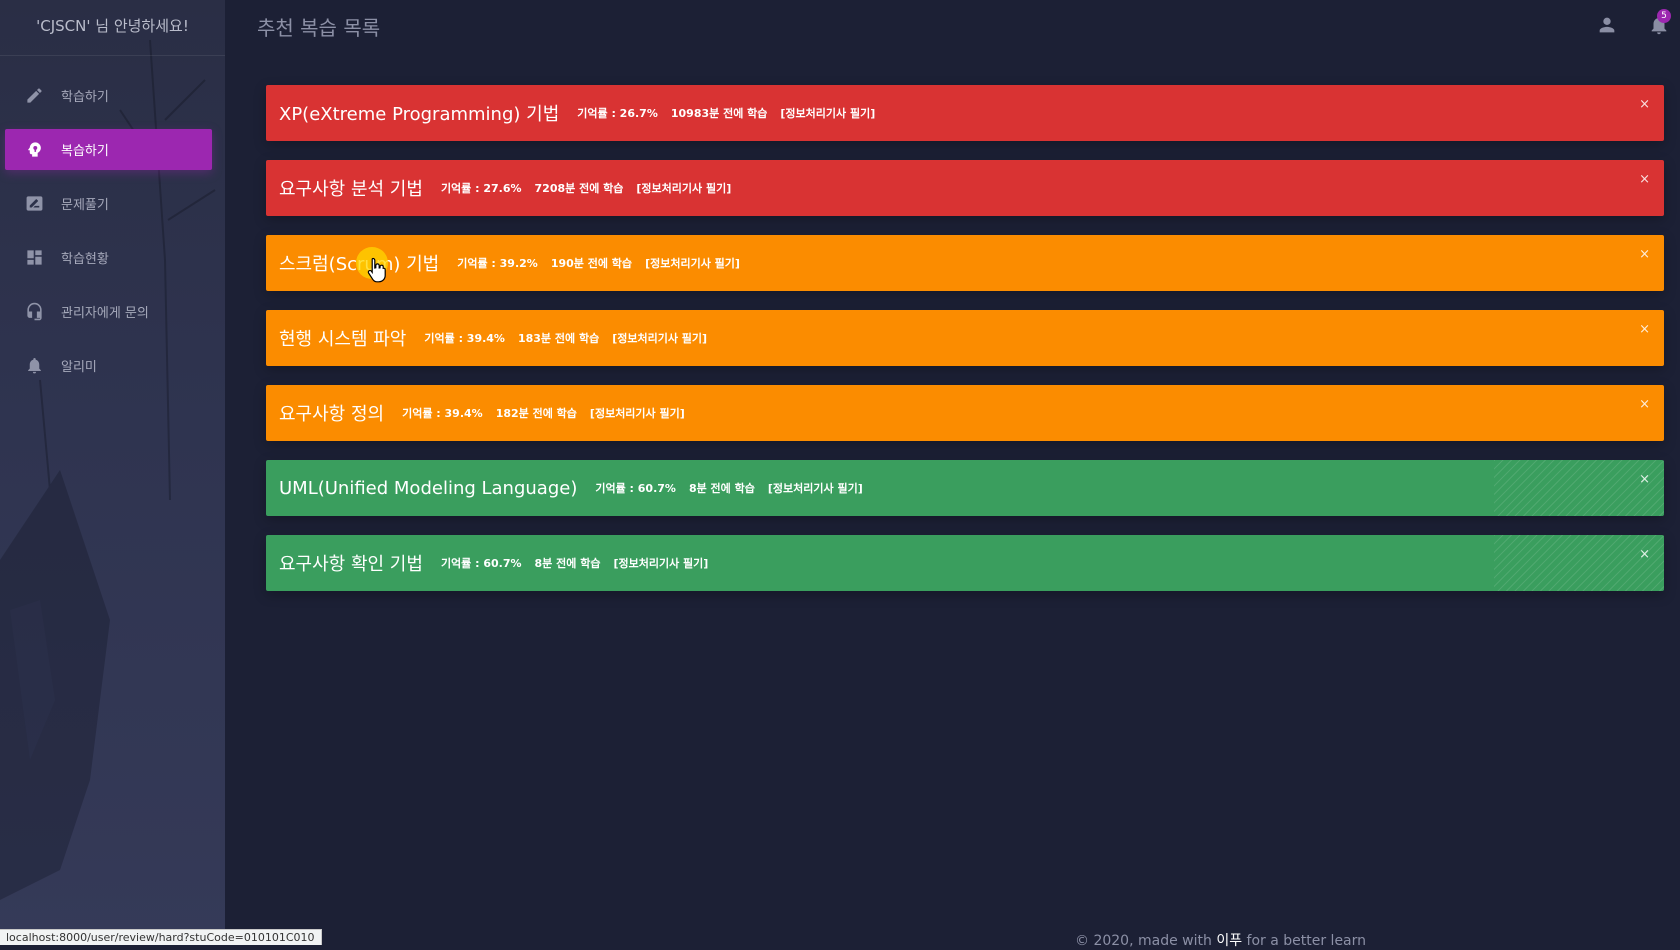 Image resolution: width=1680 pixels, height=950 pixels. What do you see at coordinates (1229, 941) in the screenshot?
I see `footer-highlight: 이푸` at bounding box center [1229, 941].